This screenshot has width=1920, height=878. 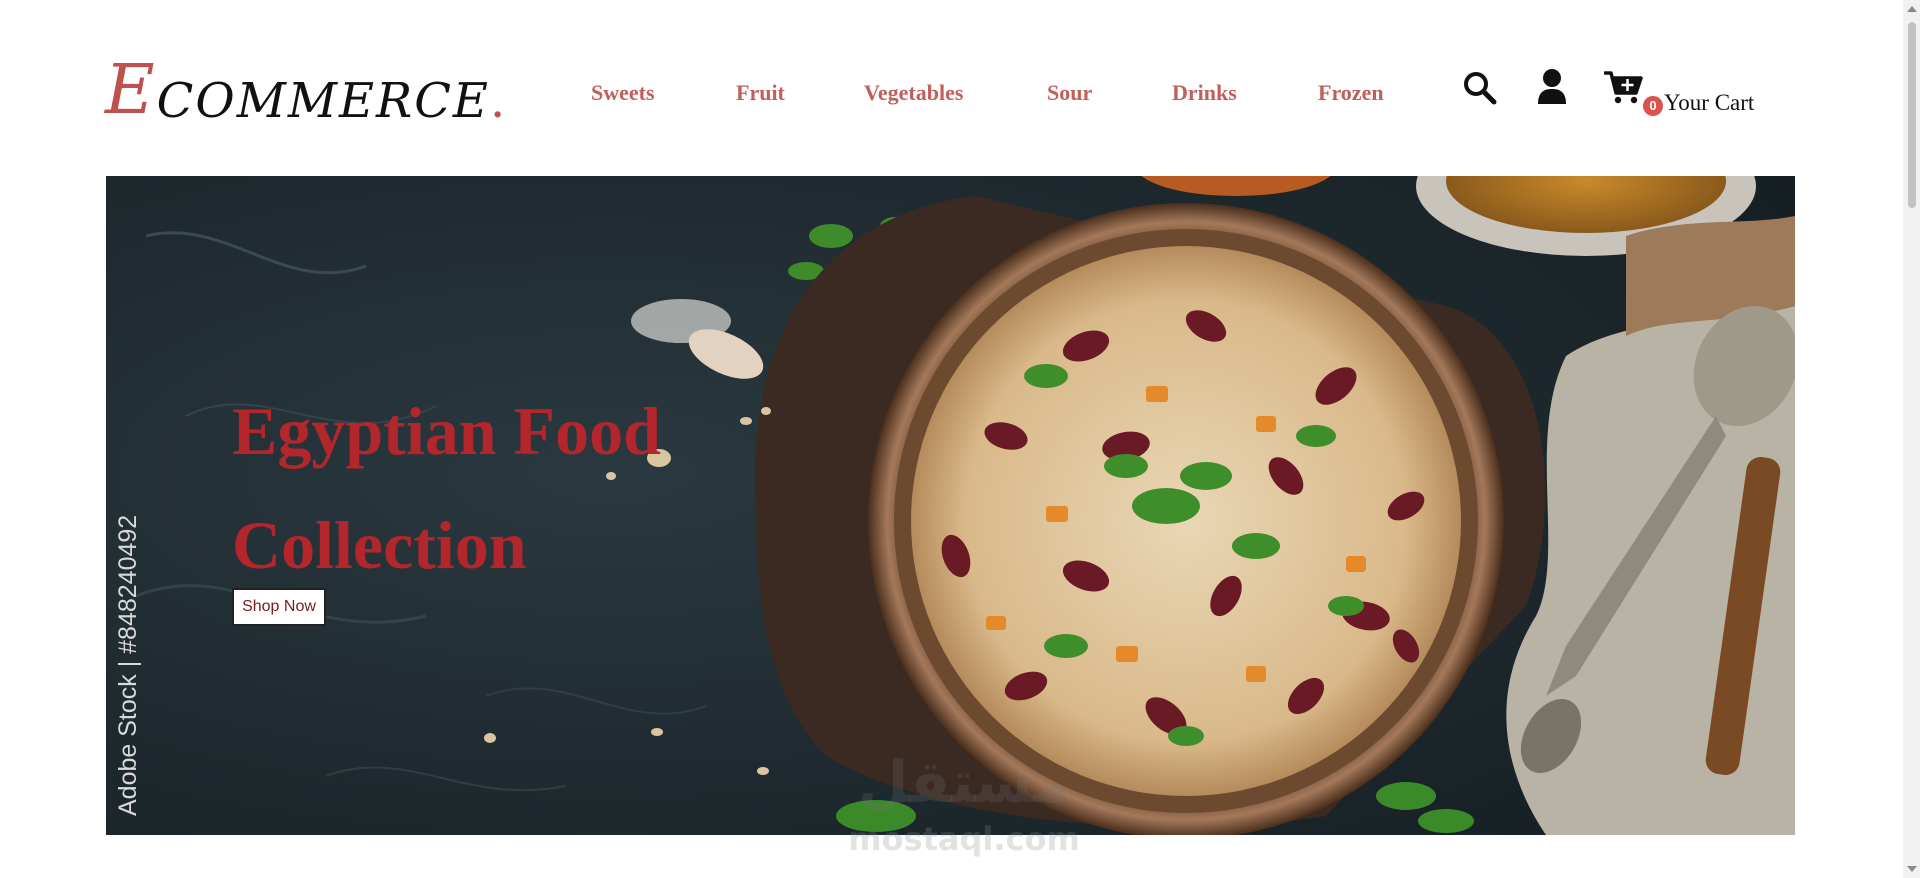 I want to click on cart-label: Your Cart, so click(x=1709, y=103).